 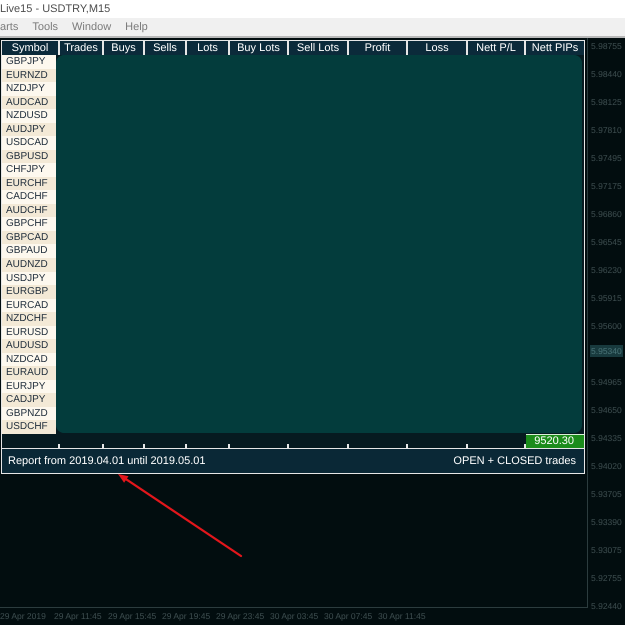 What do you see at coordinates (29, 413) in the screenshot?
I see `symbol-cell: GBPNZD` at bounding box center [29, 413].